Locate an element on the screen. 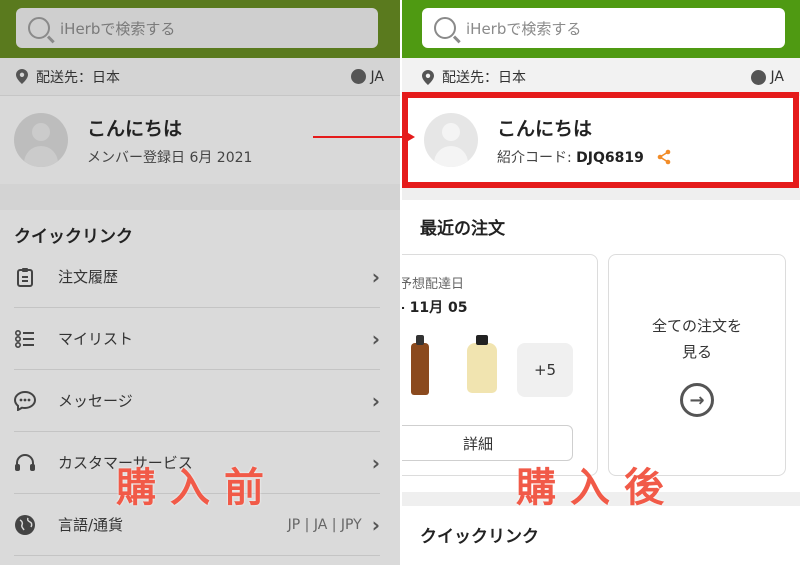  menu-item-my-list: マイリスト › is located at coordinates (197, 339).